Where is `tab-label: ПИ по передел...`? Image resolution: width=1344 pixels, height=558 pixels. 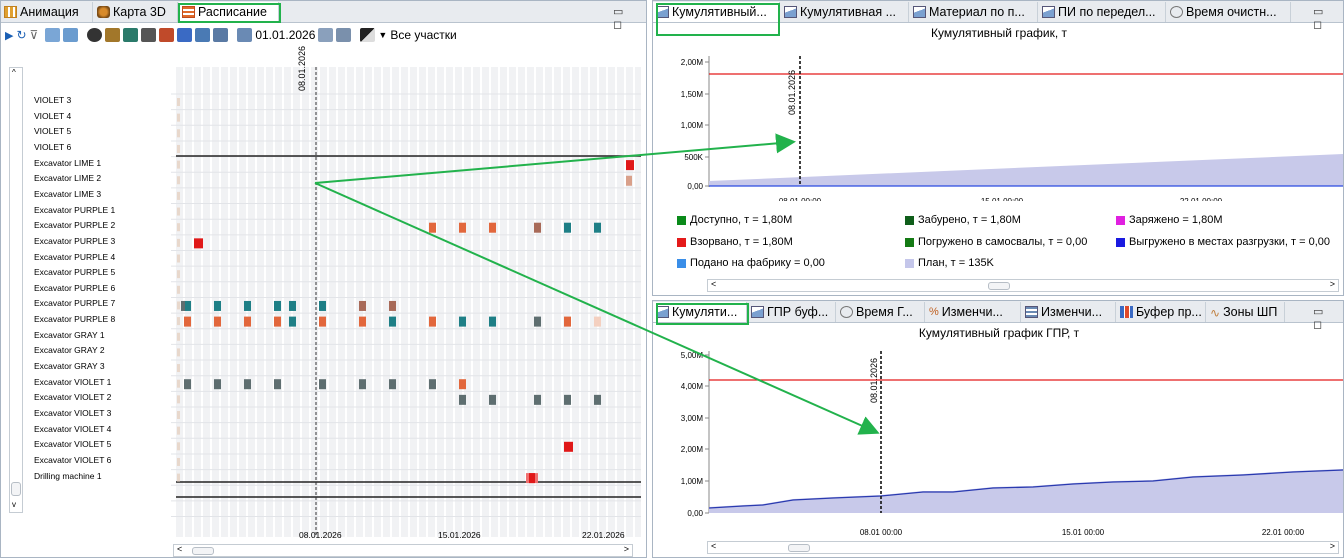
tab-label: ПИ по передел... is located at coordinates (1107, 12).